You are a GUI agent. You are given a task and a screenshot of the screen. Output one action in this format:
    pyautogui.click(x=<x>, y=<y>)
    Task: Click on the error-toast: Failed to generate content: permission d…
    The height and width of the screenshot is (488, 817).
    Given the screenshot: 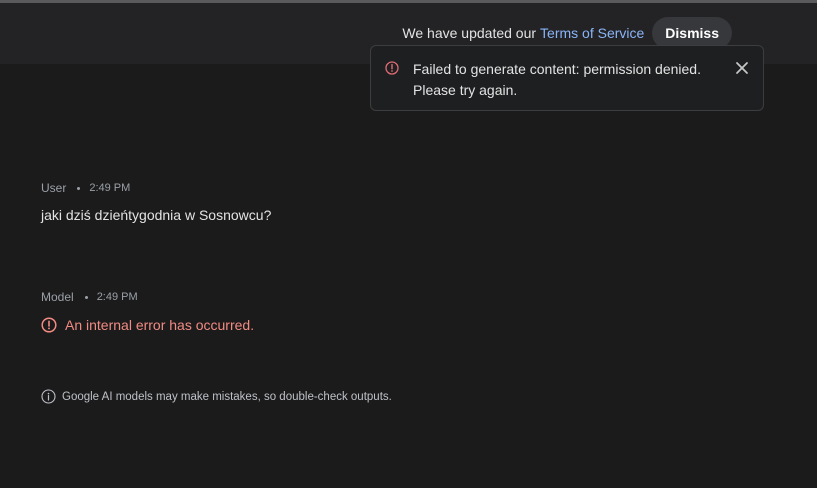 What is the action you would take?
    pyautogui.click(x=567, y=78)
    